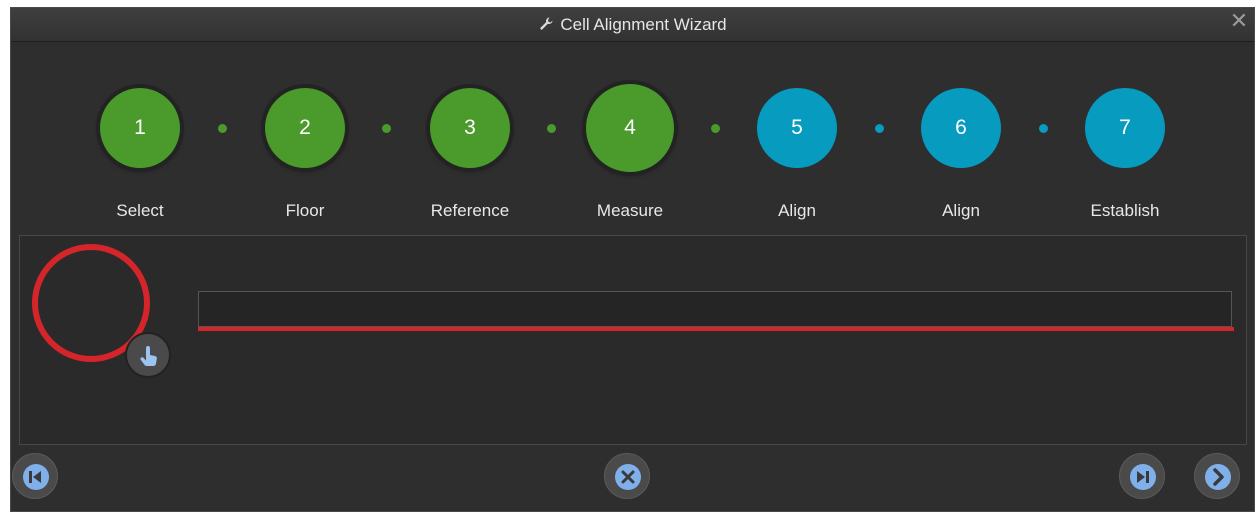 Image resolution: width=1260 pixels, height=512 pixels. What do you see at coordinates (470, 210) in the screenshot?
I see `step-3-label: Reference` at bounding box center [470, 210].